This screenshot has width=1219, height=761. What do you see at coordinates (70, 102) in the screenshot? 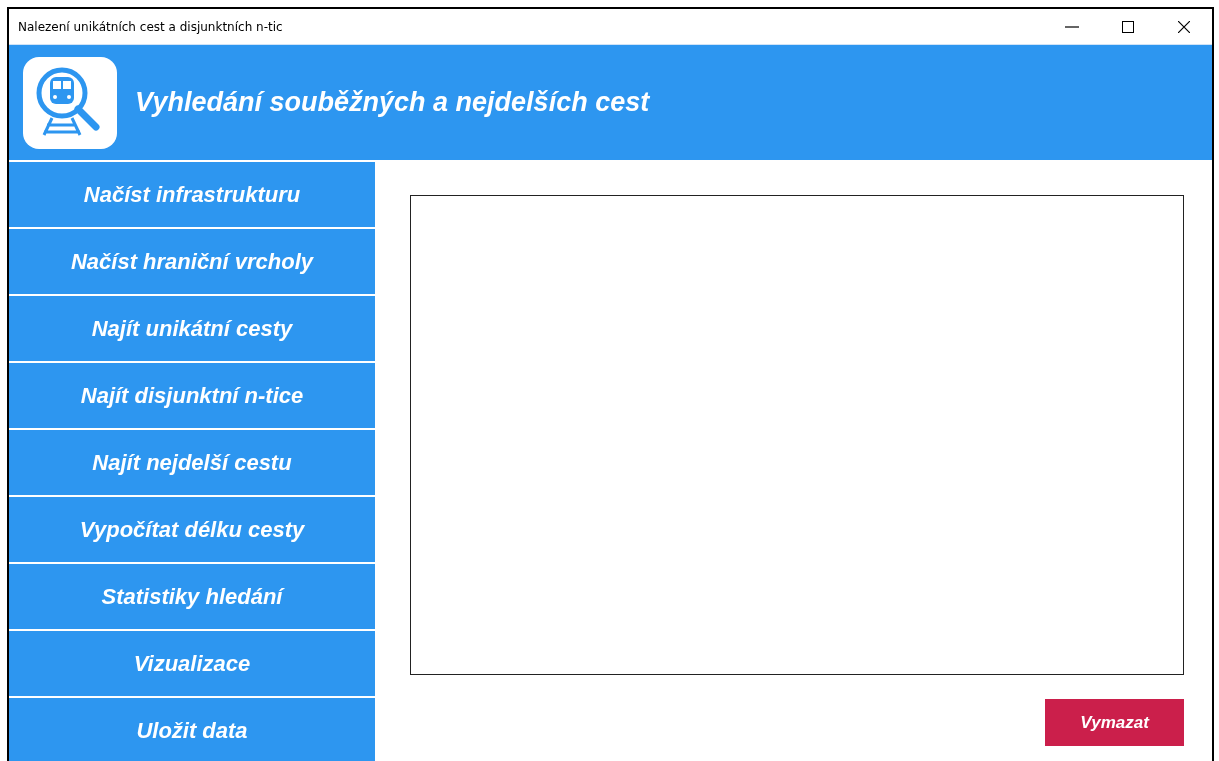
I see `train-search-logo-icon` at bounding box center [70, 102].